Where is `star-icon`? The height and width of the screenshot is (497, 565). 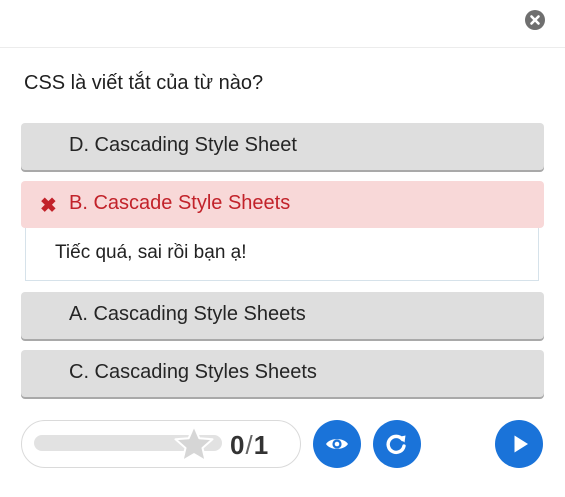 star-icon is located at coordinates (194, 443).